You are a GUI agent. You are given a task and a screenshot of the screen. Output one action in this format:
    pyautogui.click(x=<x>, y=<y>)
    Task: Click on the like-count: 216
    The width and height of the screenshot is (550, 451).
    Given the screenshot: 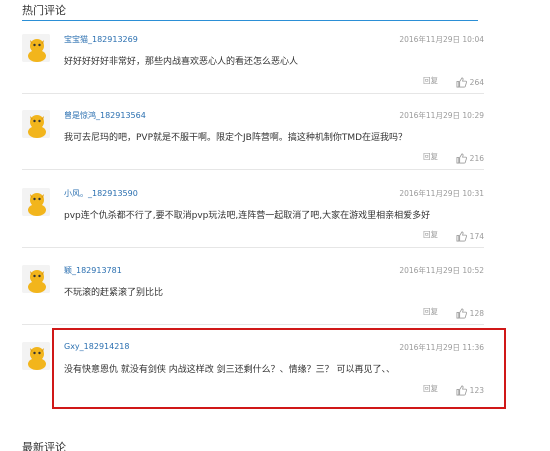 What is the action you would take?
    pyautogui.click(x=476, y=158)
    